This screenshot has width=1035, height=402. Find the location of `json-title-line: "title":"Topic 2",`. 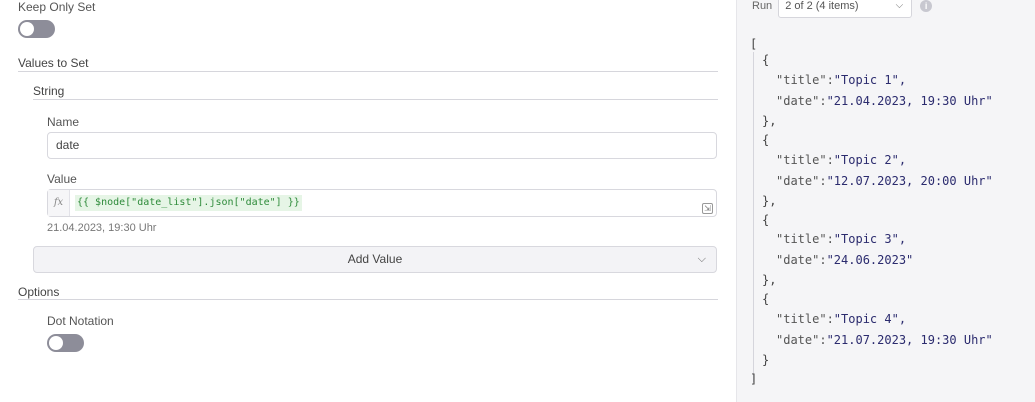

json-title-line: "title":"Topic 2", is located at coordinates (841, 160).